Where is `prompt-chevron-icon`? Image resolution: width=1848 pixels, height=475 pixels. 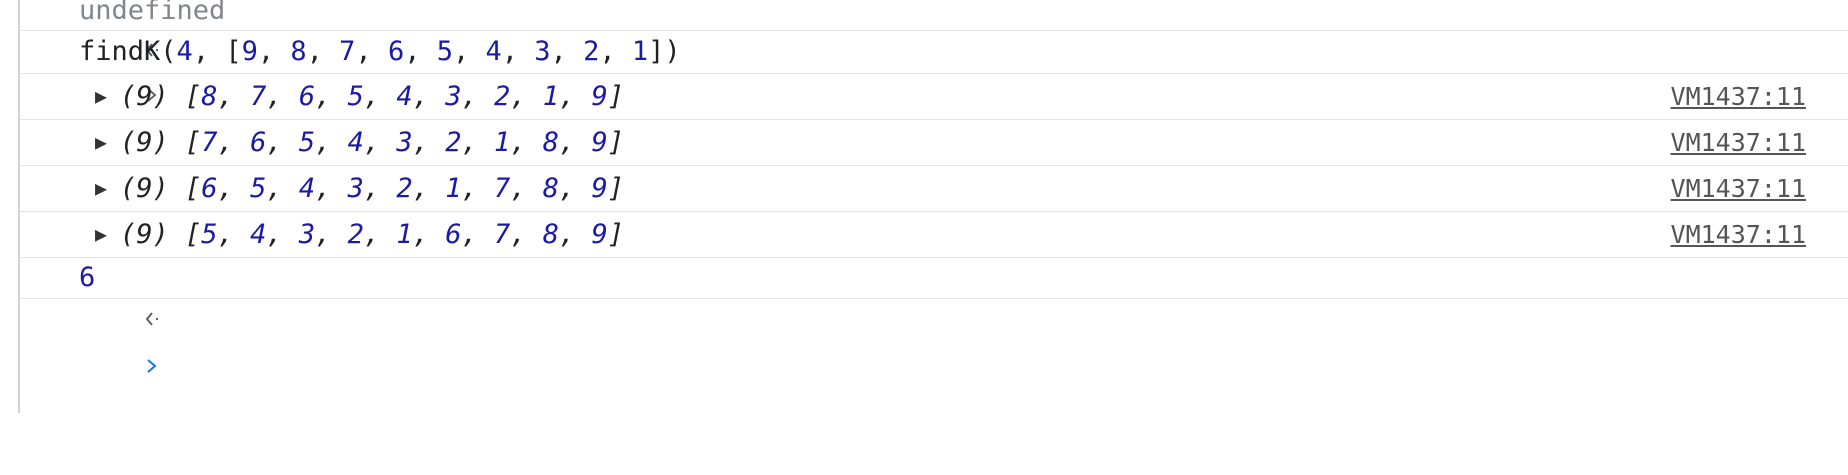
prompt-chevron-icon is located at coordinates (101, 365).